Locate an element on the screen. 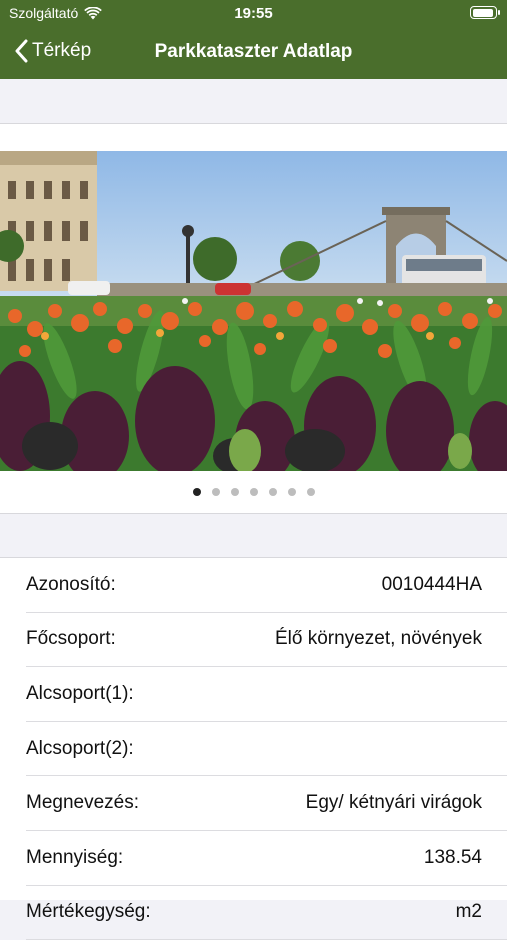 Image resolution: width=507 pixels, height=940 pixels. detail-value: Egy/ kétnyári virágok is located at coordinates (393, 803).